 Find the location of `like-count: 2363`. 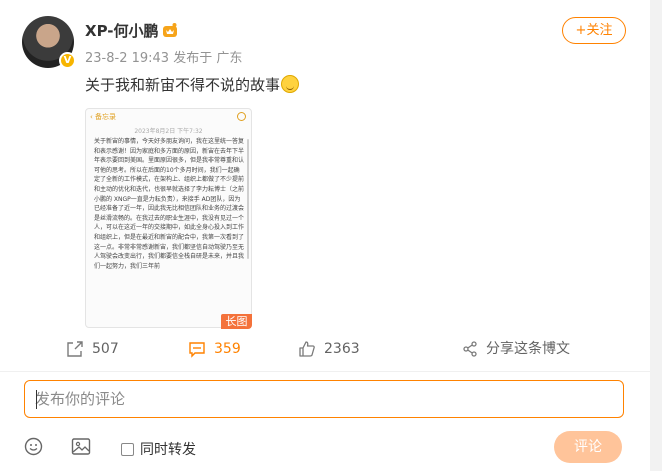

like-count: 2363 is located at coordinates (342, 349).